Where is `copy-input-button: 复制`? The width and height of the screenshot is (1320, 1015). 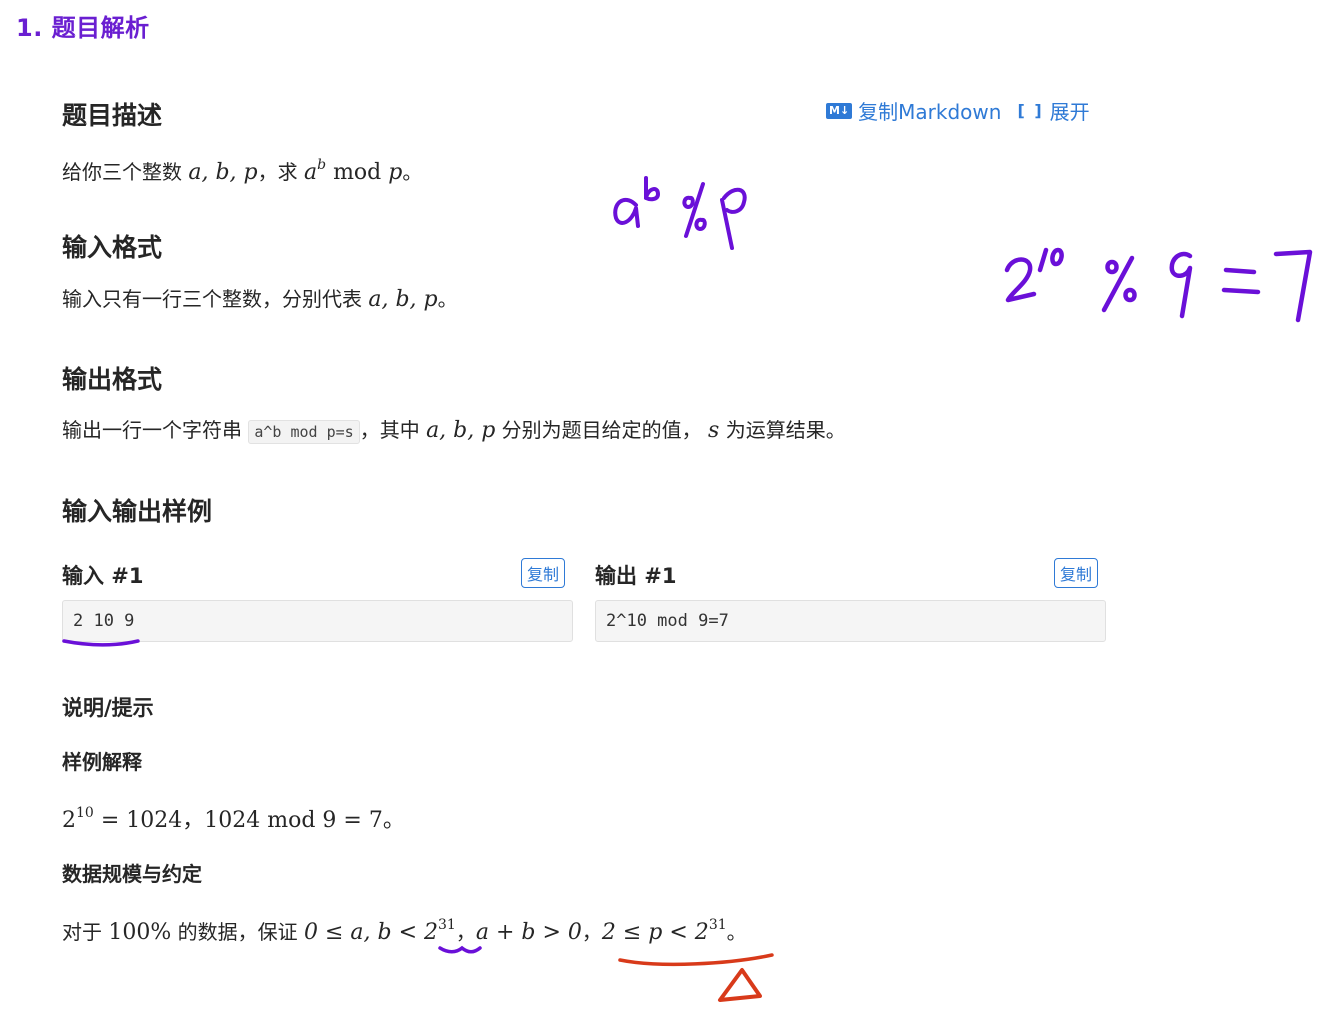 copy-input-button: 复制 is located at coordinates (543, 573).